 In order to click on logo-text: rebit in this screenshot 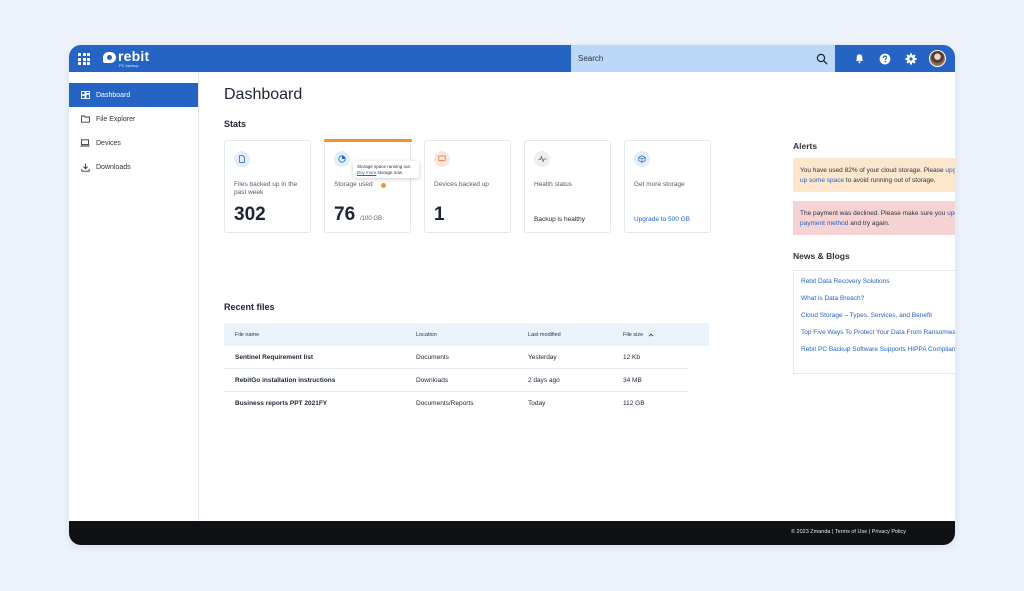, I will do `click(134, 56)`.